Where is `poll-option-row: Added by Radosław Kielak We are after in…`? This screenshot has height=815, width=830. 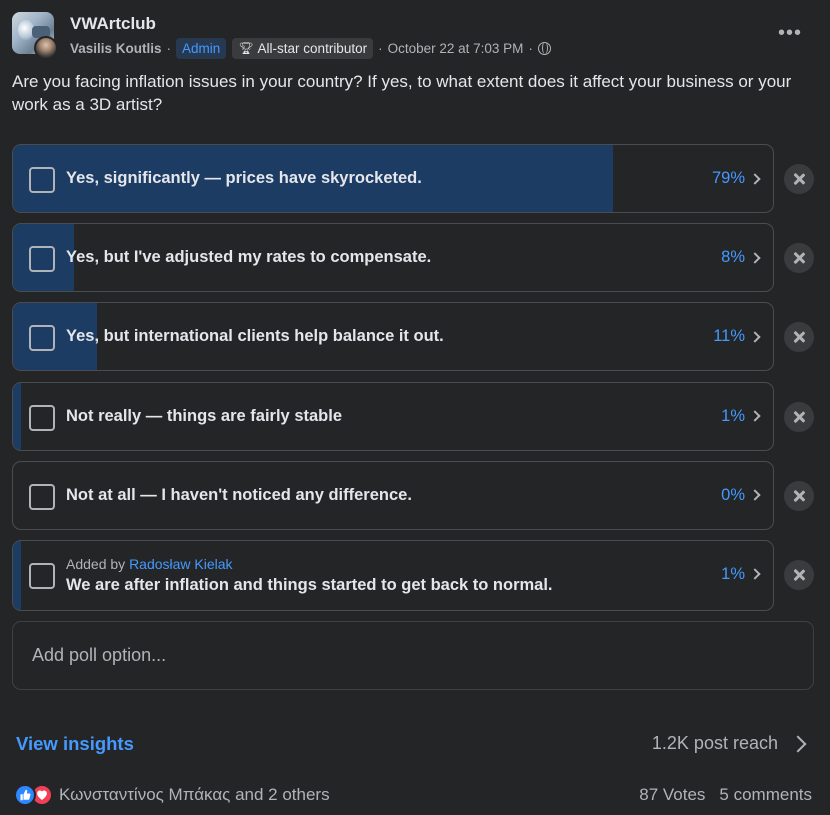
poll-option-row: Added by Radosław Kielak We are after in… is located at coordinates (413, 575).